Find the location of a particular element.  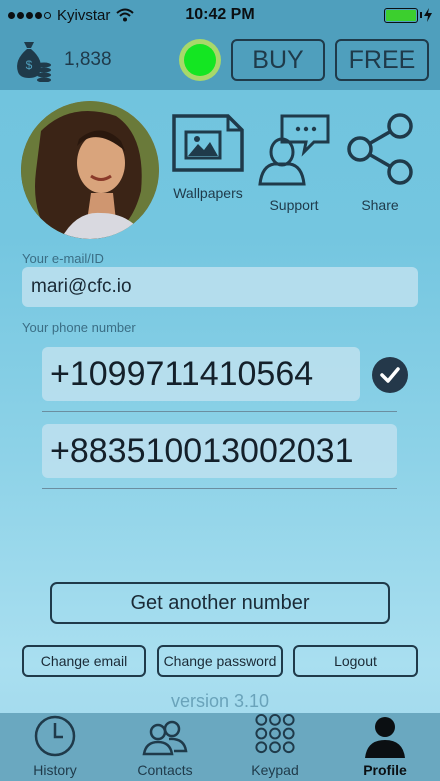

wallpapers-label: Wallpapers is located at coordinates (208, 193).